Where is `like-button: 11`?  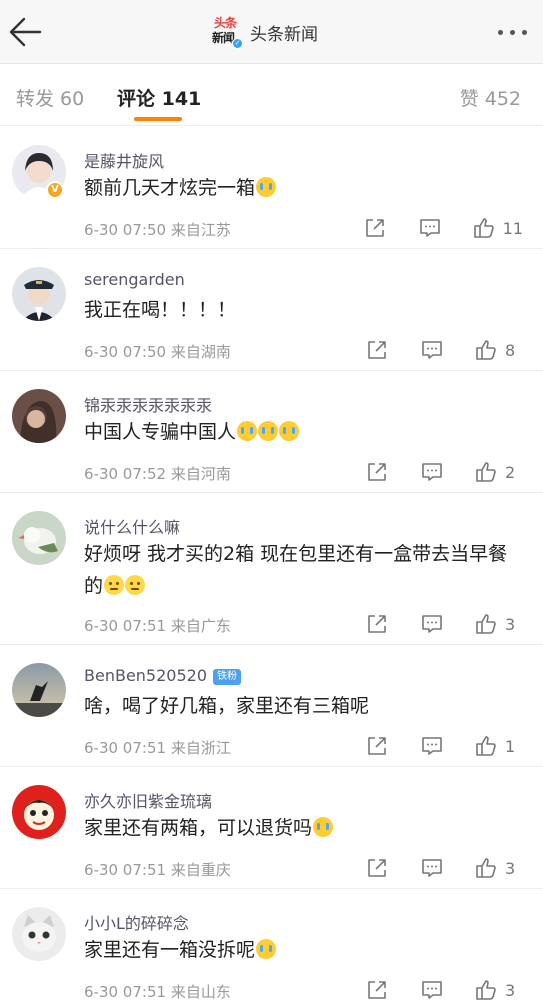 like-button: 11 is located at coordinates (498, 228).